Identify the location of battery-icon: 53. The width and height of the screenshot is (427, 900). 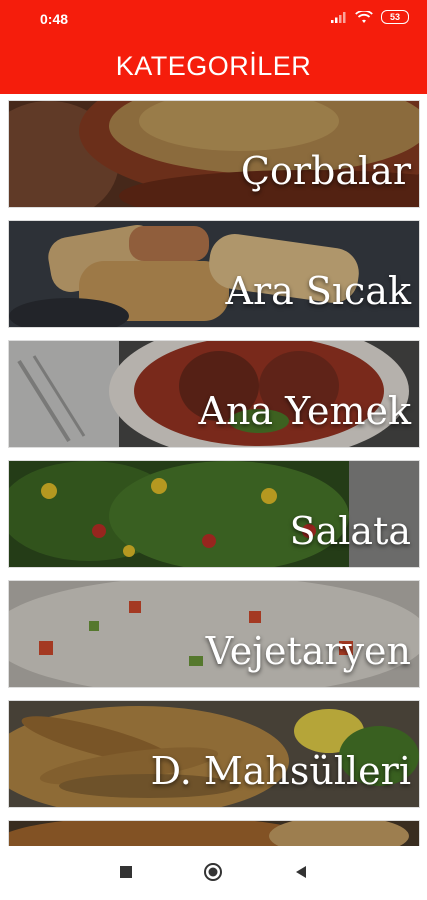
(395, 17).